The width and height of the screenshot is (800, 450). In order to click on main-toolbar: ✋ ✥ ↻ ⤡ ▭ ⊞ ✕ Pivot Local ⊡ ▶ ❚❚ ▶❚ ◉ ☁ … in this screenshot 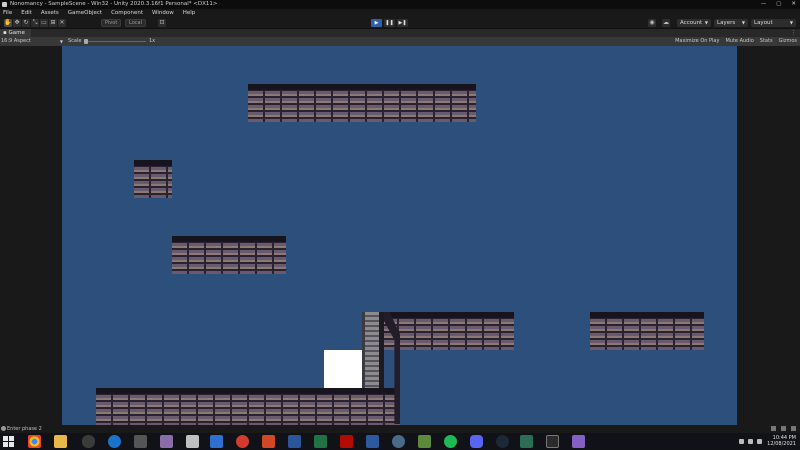, I will do `click(400, 23)`.